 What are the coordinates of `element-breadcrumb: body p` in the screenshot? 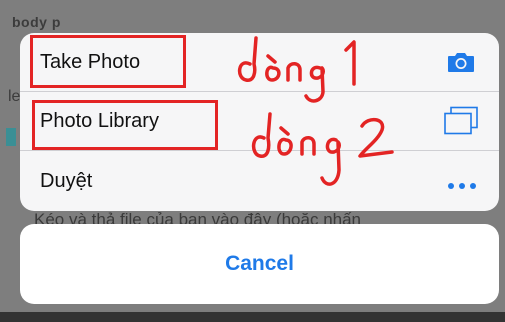 It's located at (36, 22).